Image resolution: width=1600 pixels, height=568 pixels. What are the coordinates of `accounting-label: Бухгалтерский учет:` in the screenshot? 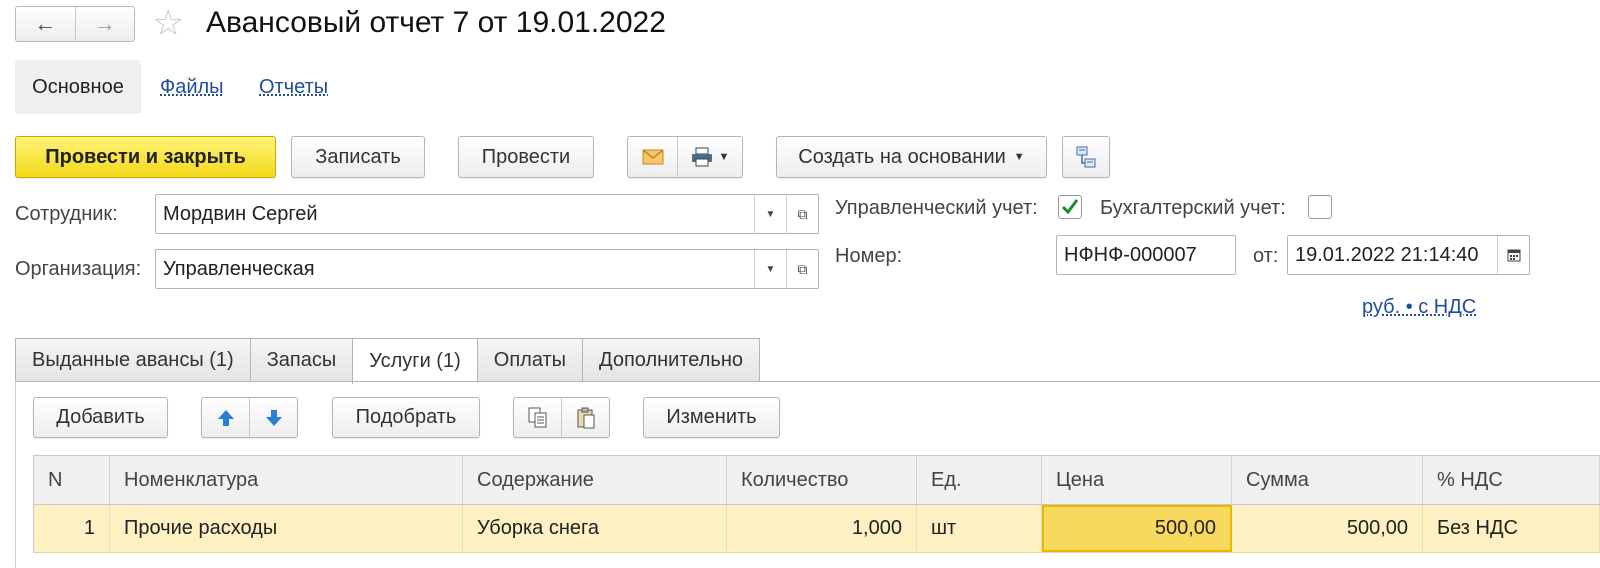 It's located at (1193, 208).